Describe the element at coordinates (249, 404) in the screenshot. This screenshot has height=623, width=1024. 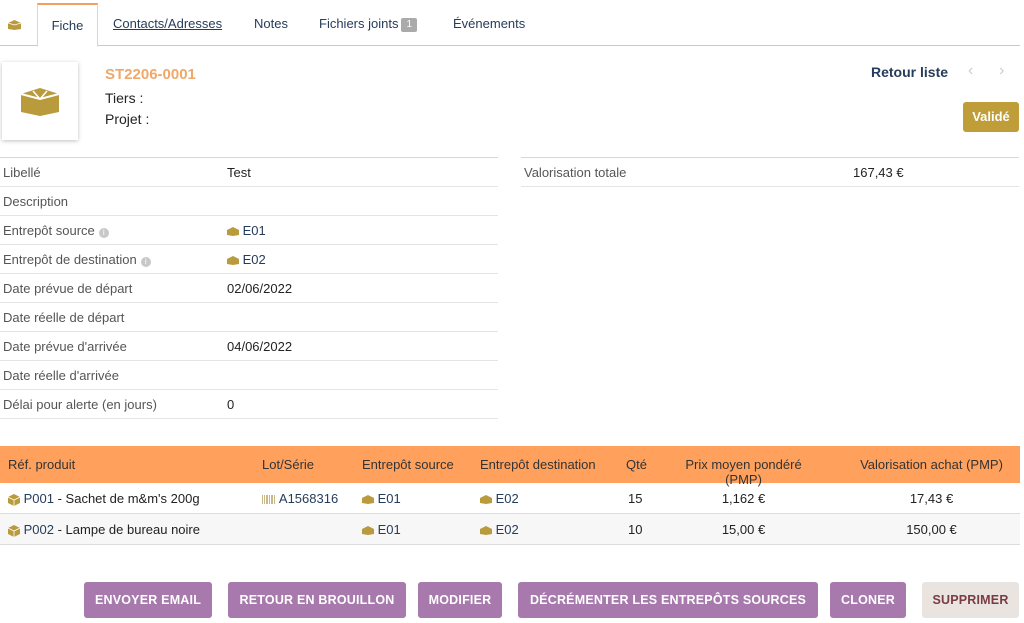
I see `field-row-alert-delay: Délai pour alerte (en jours) 0` at that location.